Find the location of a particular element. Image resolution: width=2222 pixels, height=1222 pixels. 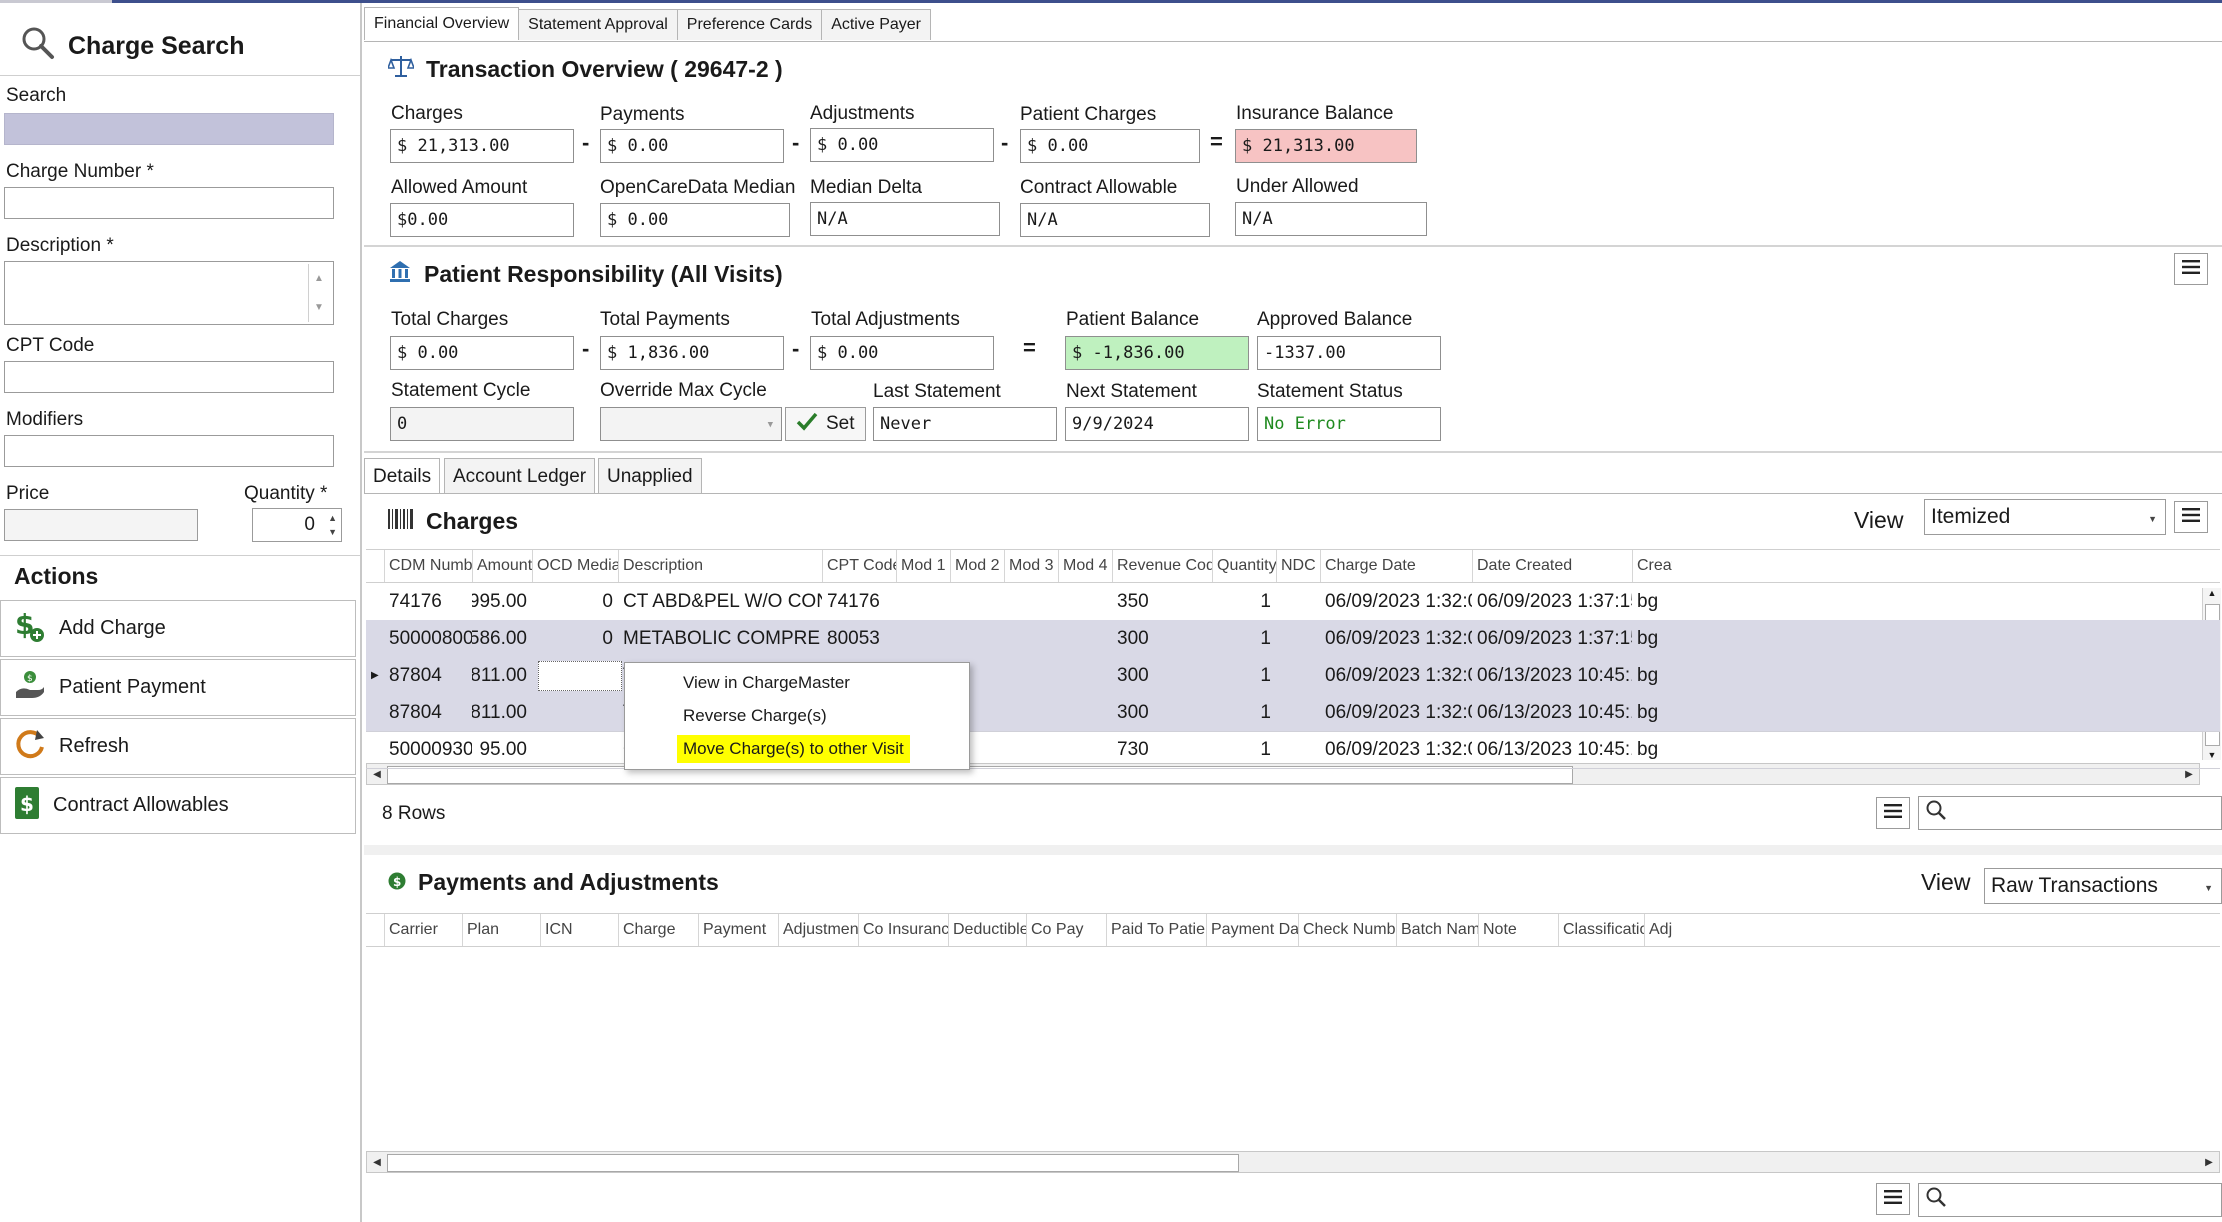

col-header: Paid To Patient is located at coordinates (1156, 930).